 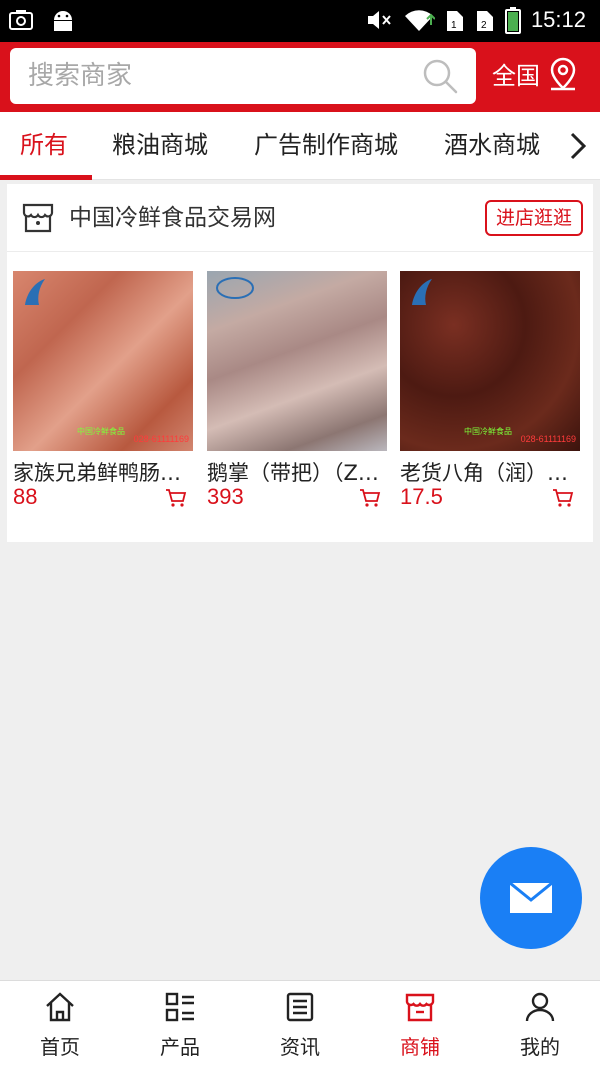 I want to click on enter-store-button: 进店逛逛, so click(x=534, y=218).